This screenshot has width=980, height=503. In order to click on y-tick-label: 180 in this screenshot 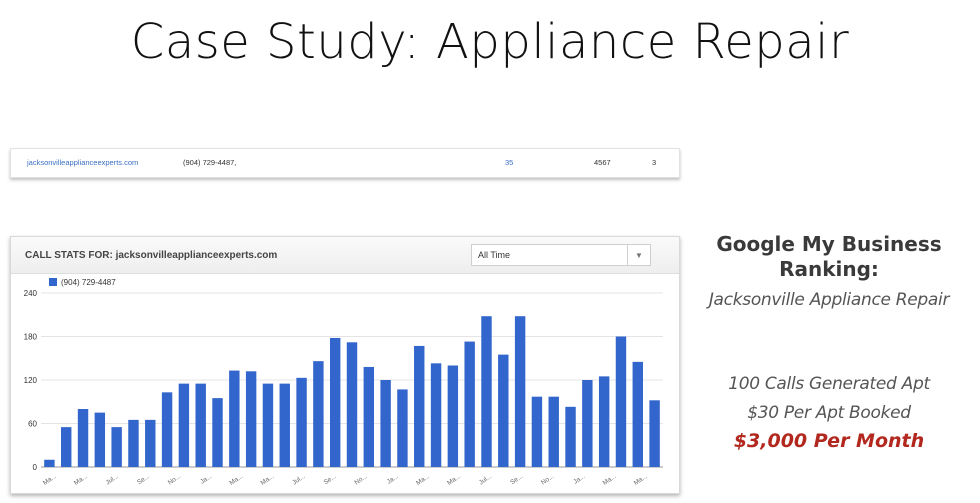, I will do `click(31, 337)`.